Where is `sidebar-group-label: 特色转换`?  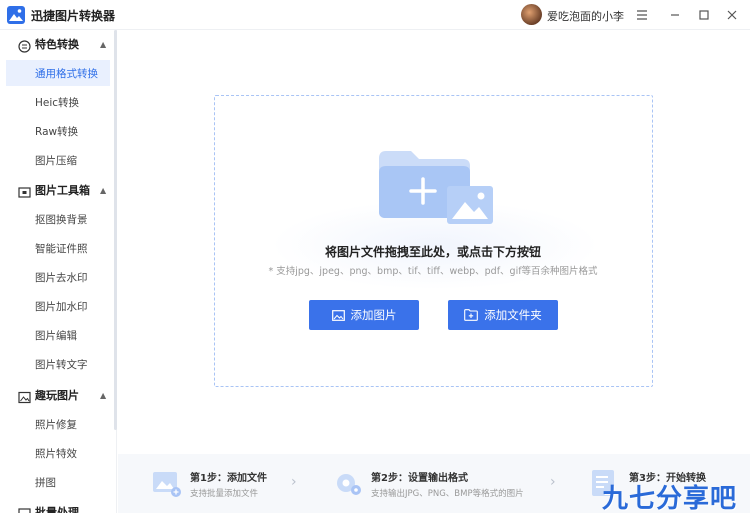
sidebar-group-label: 特色转换 is located at coordinates (57, 44).